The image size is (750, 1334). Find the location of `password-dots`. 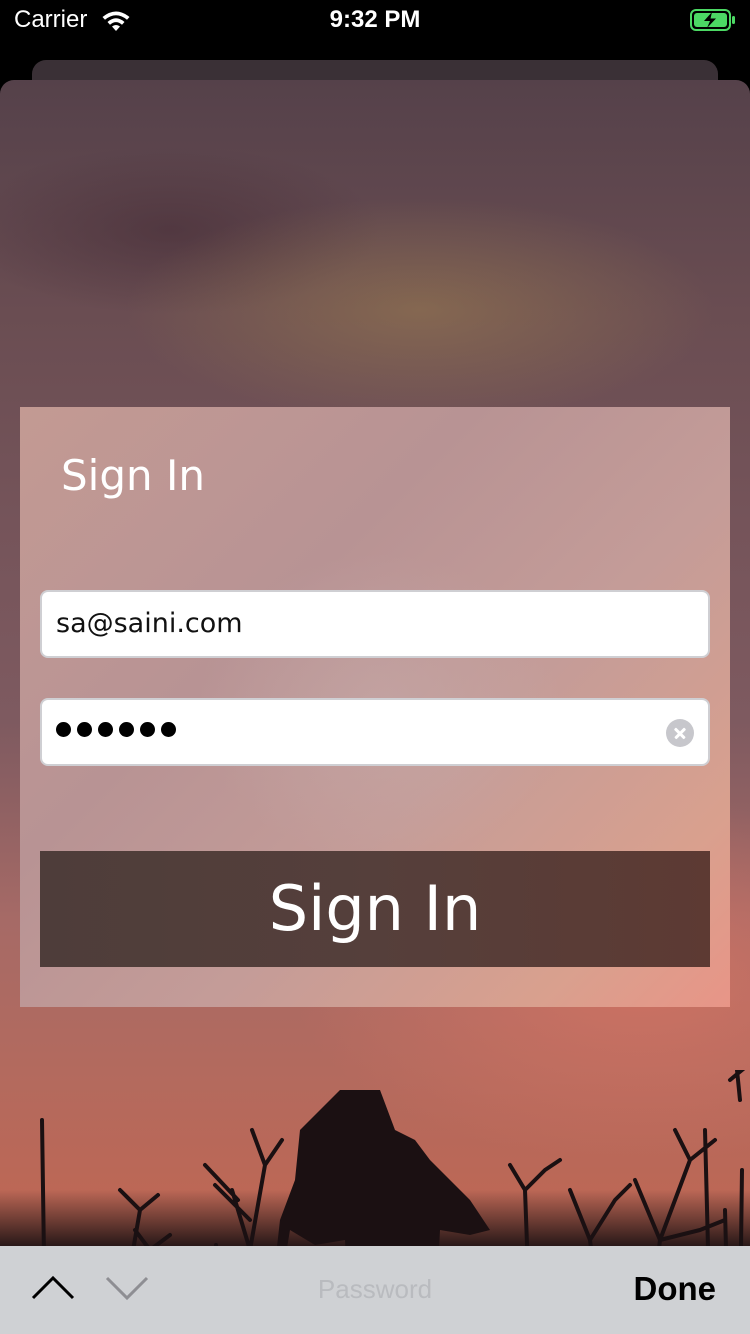

password-dots is located at coordinates (116, 729).